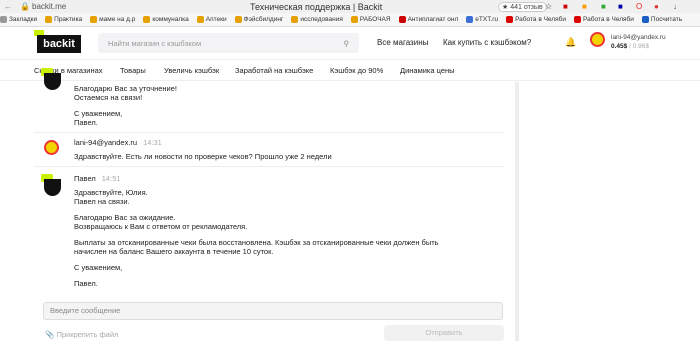  What do you see at coordinates (258, 19) in the screenshot?
I see `bookmark-item: Фэйсбилдинг` at bounding box center [258, 19].